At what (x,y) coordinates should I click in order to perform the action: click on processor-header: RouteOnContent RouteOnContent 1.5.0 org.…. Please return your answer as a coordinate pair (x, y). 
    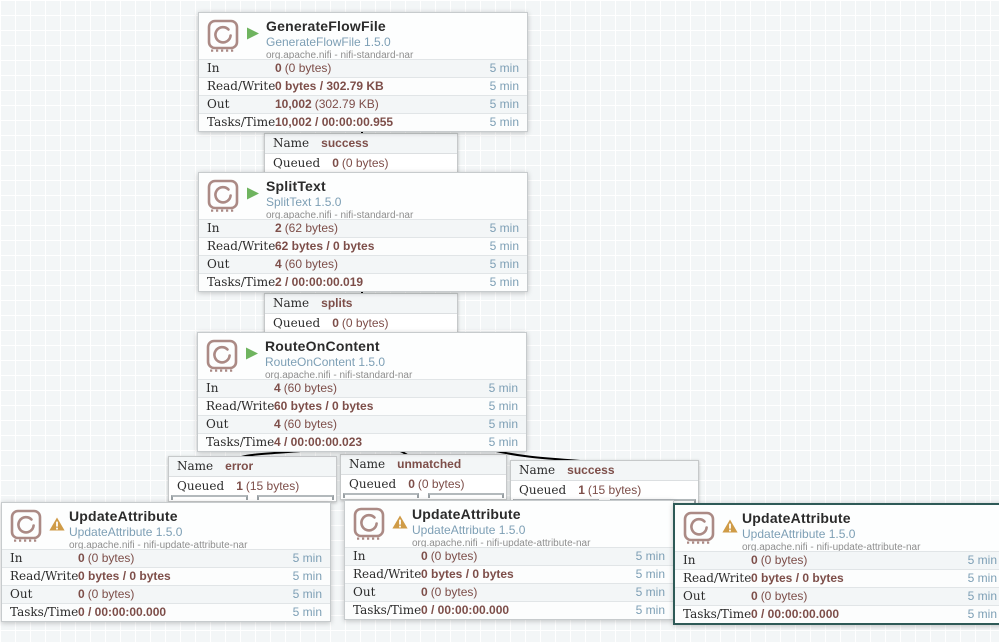
    Looking at the image, I should click on (362, 357).